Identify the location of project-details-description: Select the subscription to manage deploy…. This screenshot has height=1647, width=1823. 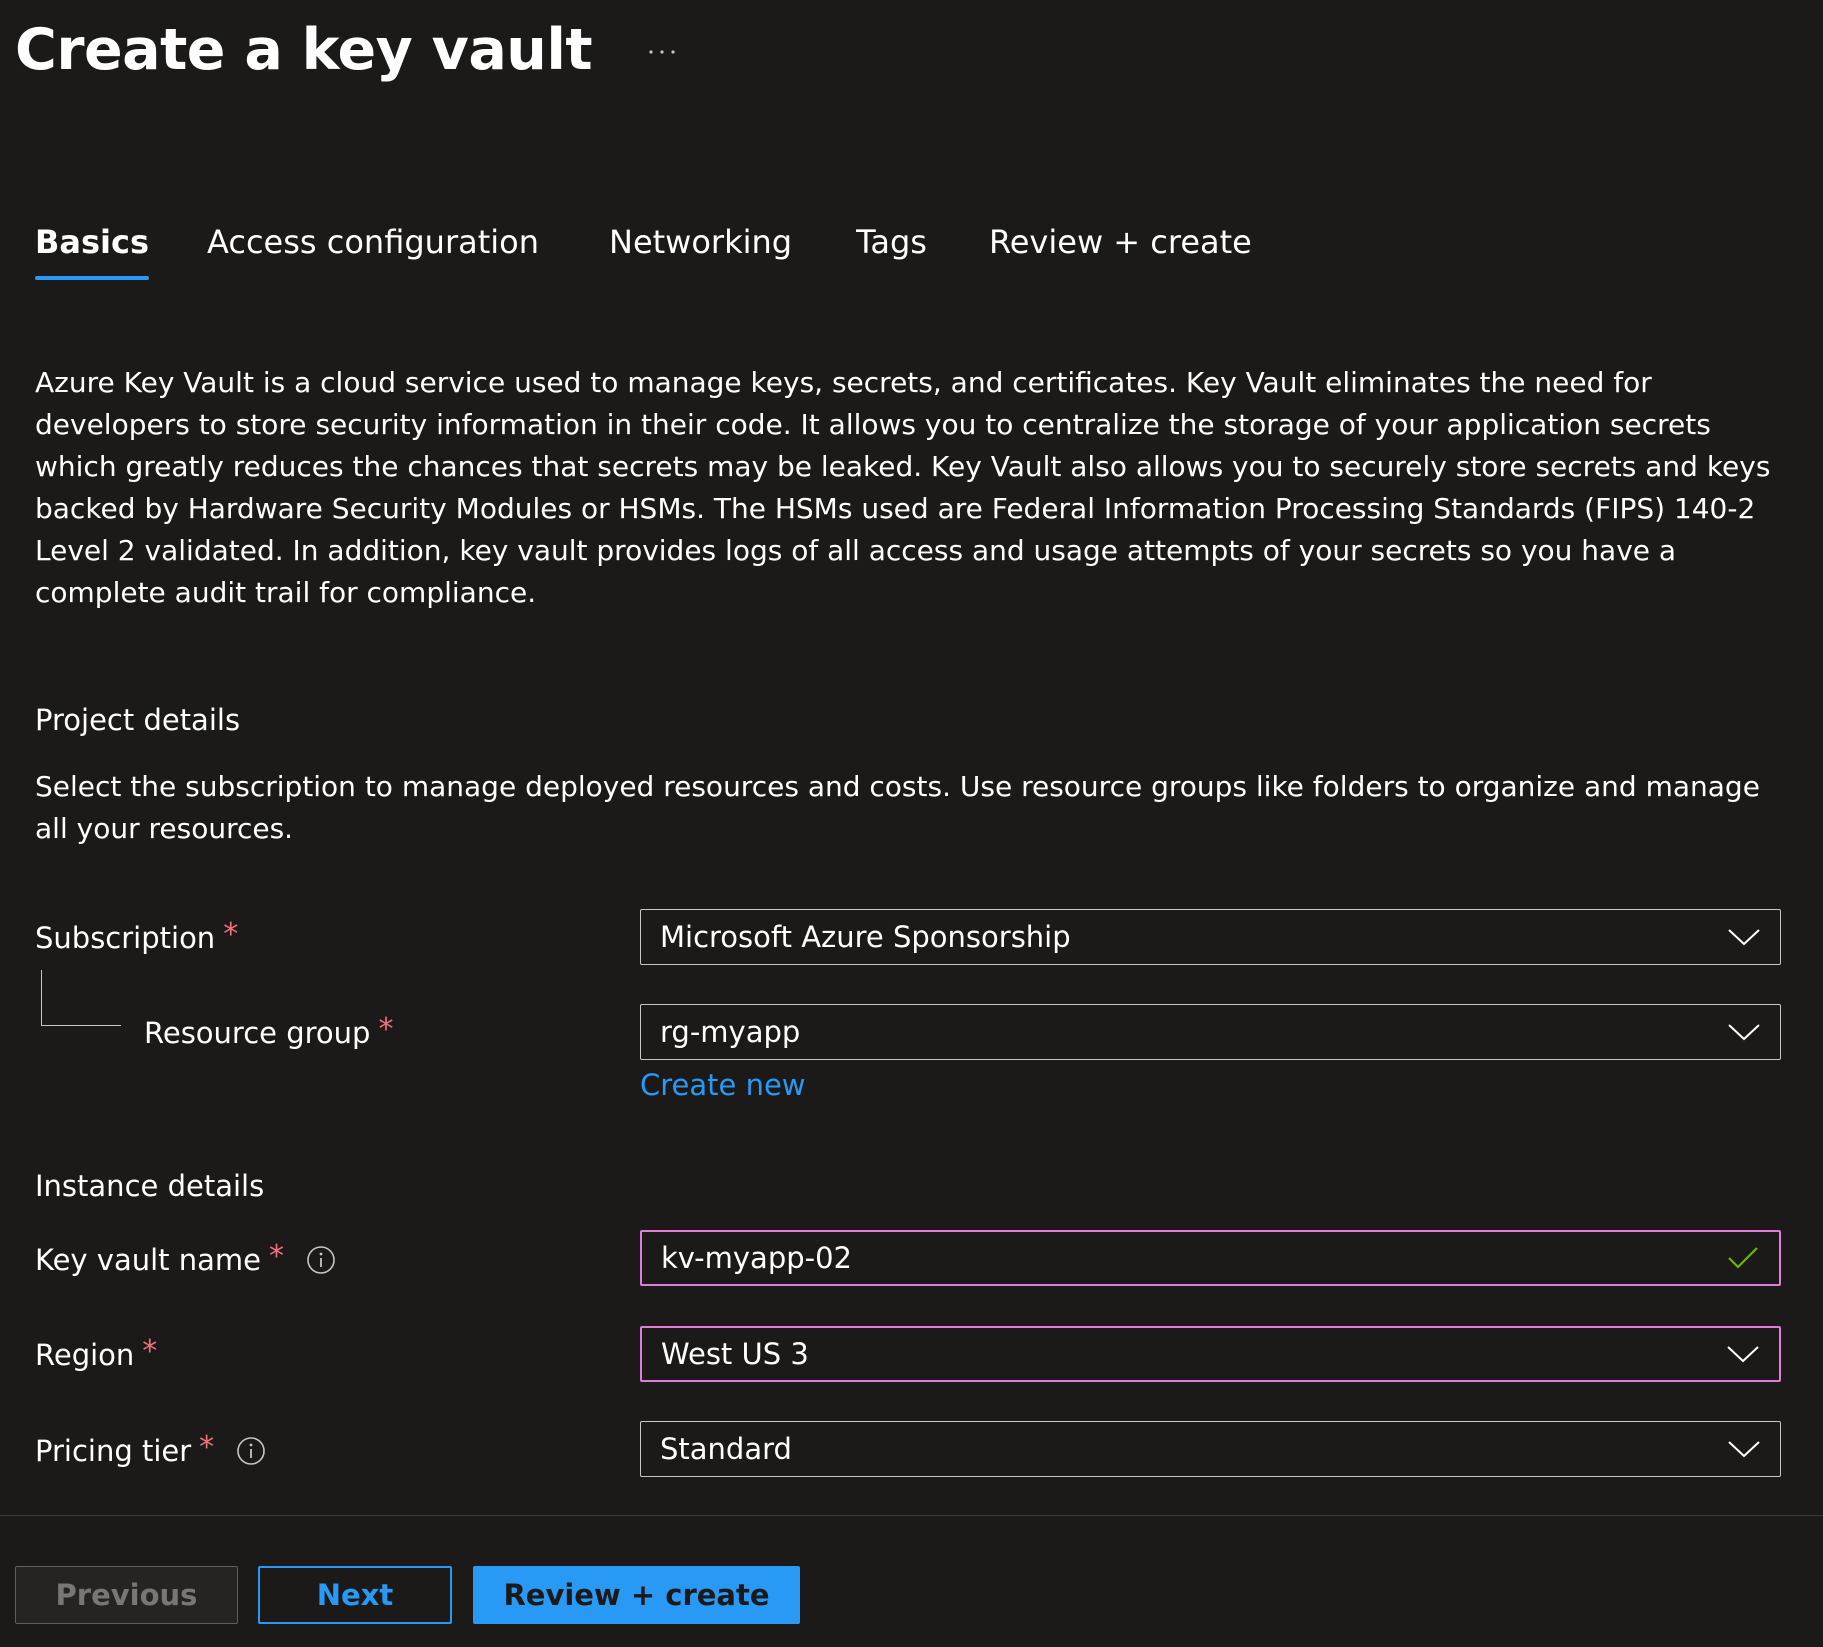
(897, 807).